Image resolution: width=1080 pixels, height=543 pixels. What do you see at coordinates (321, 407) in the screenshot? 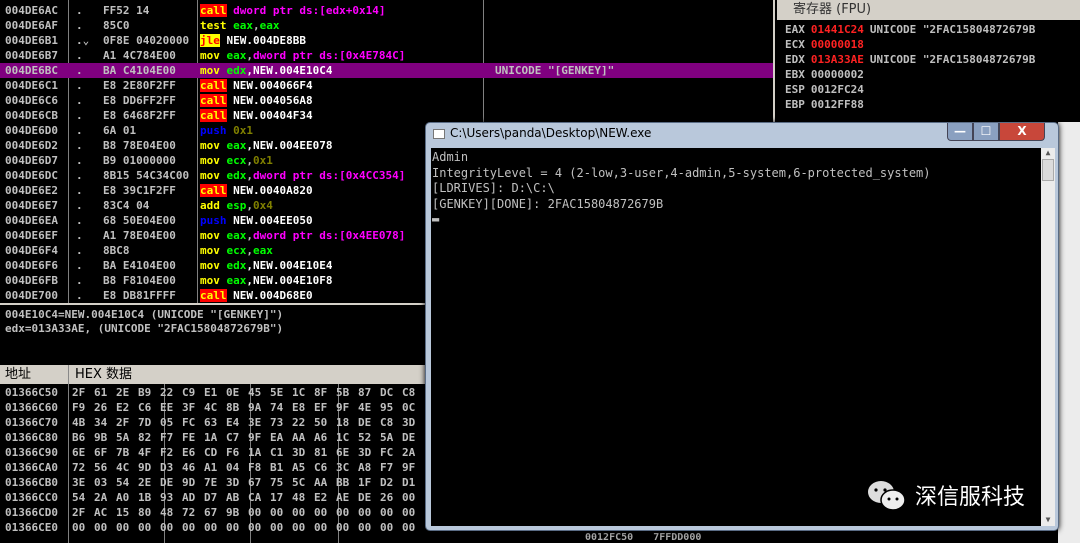
I see `hex-byte: EF` at bounding box center [321, 407].